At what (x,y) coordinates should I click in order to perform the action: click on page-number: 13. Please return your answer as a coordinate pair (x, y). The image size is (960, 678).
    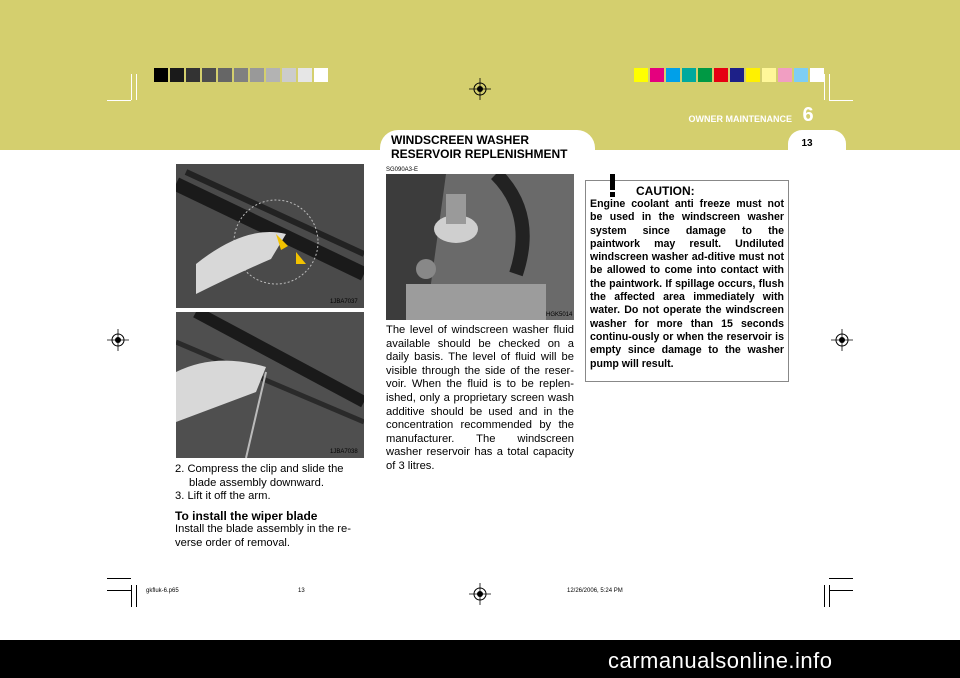
    Looking at the image, I should click on (807, 143).